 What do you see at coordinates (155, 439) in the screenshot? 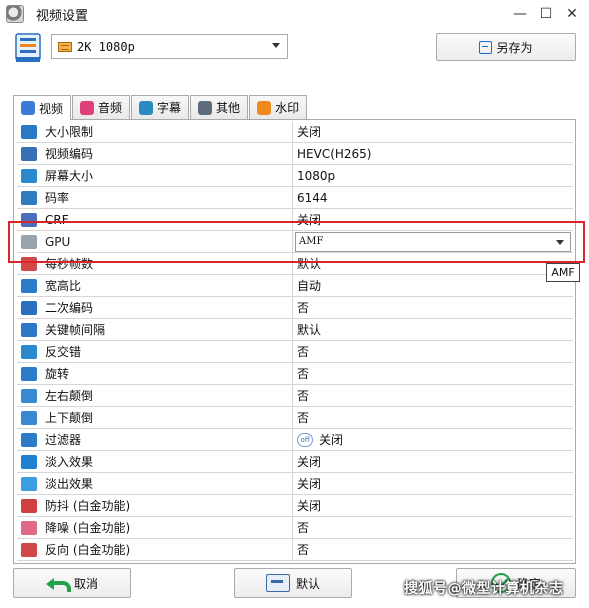
I see `property-name-cell: 过滤器` at bounding box center [155, 439].